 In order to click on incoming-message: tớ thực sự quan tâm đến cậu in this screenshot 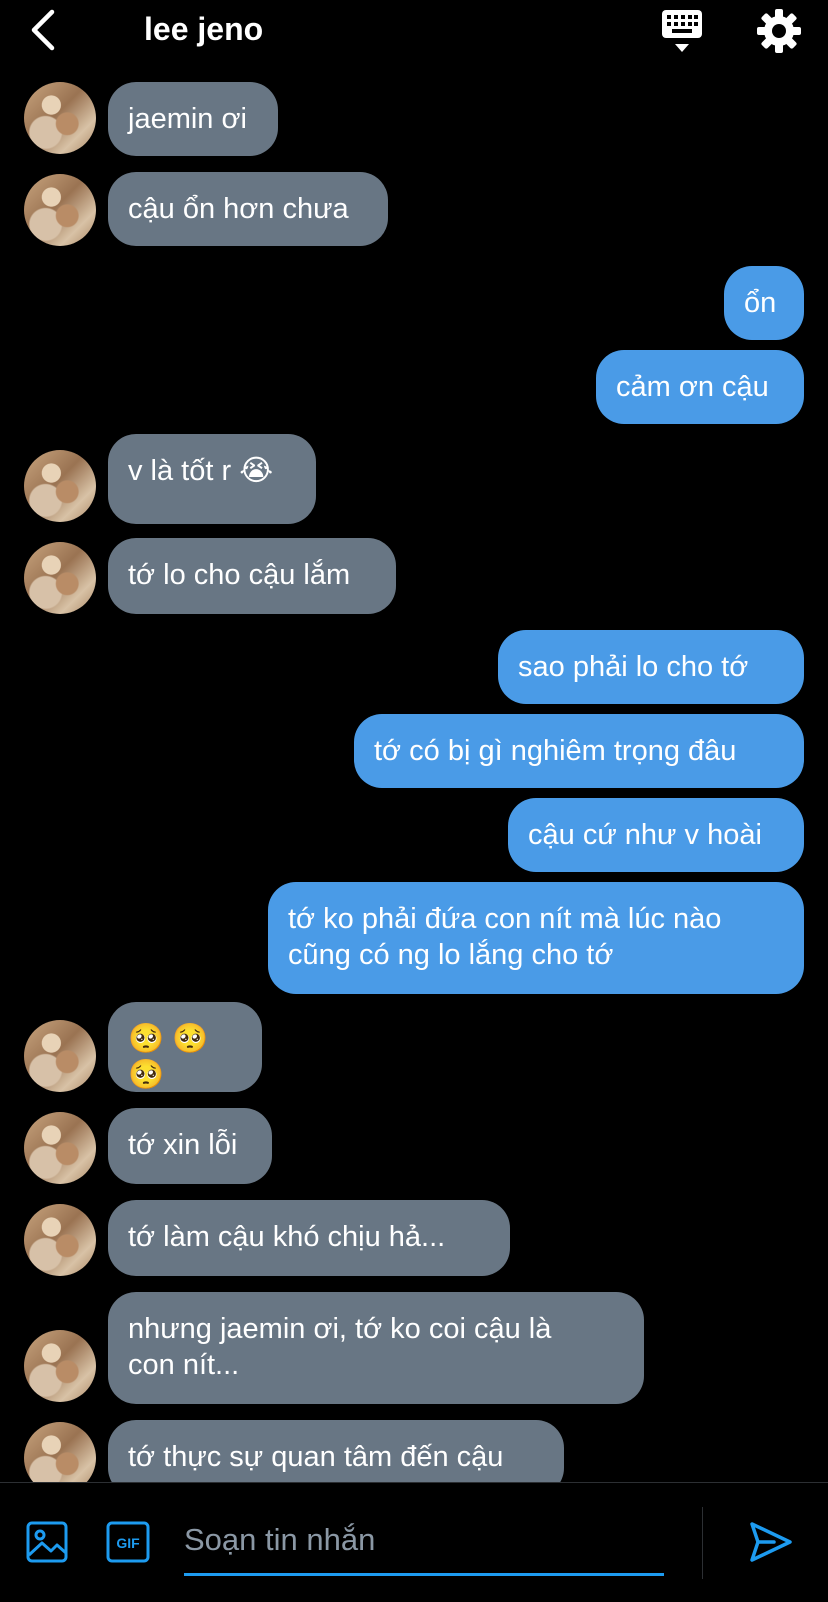, I will do `click(336, 1451)`.